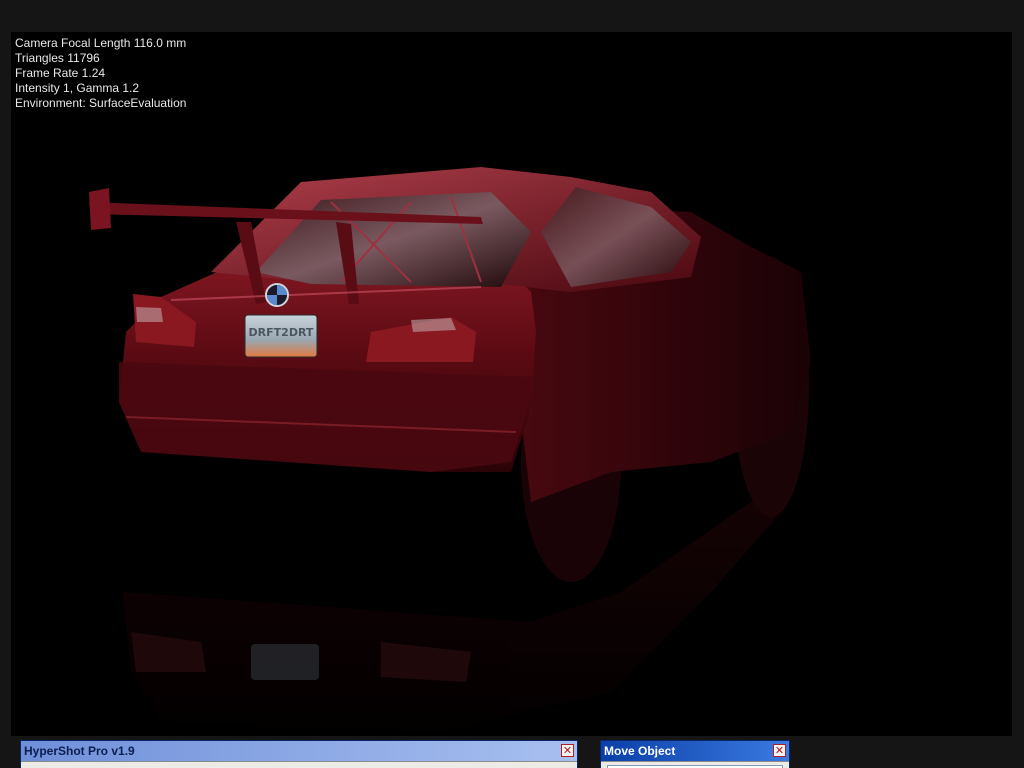 This screenshot has width=1024, height=768. Describe the element at coordinates (640, 751) in the screenshot. I see `move-object-title: Move Object` at that location.